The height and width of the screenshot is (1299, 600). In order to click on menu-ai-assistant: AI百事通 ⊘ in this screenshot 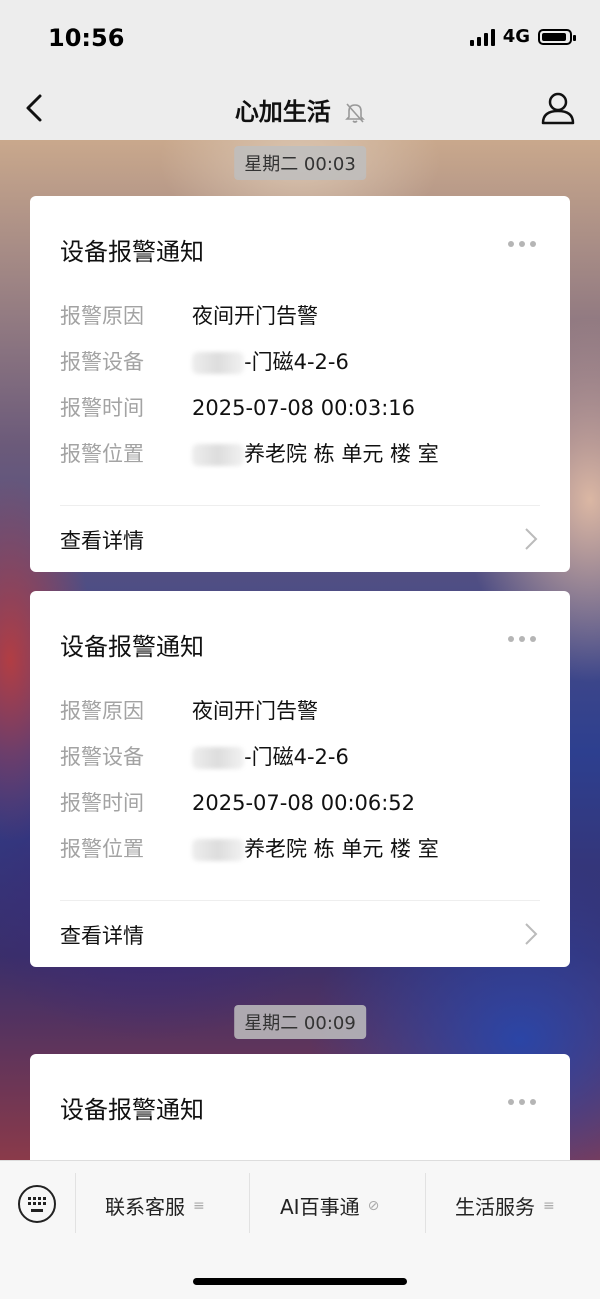, I will do `click(329, 1205)`.